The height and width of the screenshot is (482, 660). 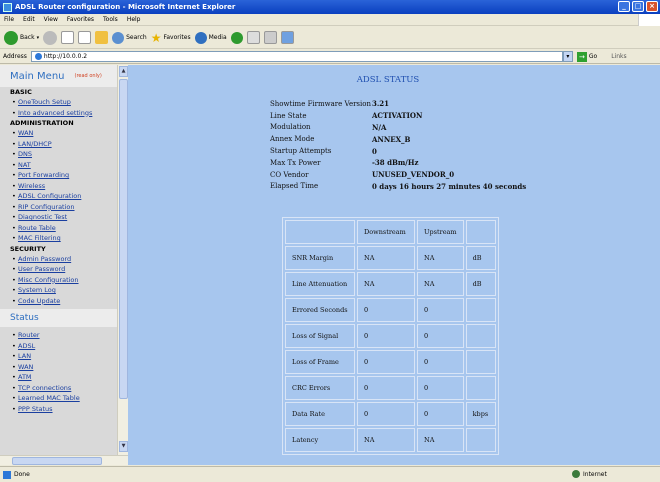 What do you see at coordinates (102, 37) in the screenshot?
I see `home-button` at bounding box center [102, 37].